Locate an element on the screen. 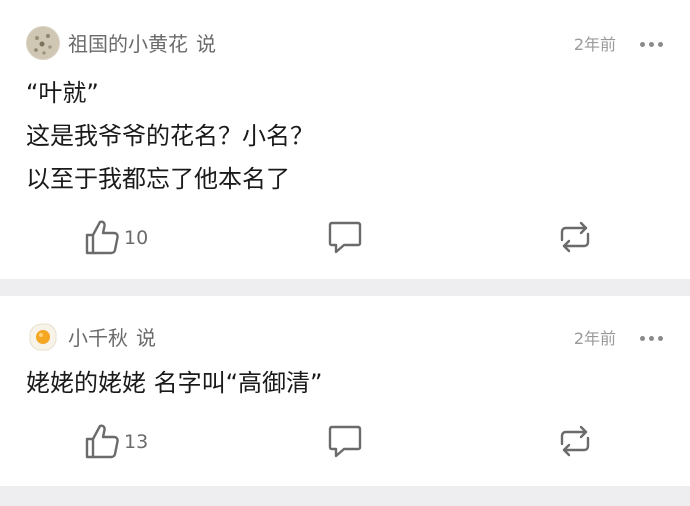 This screenshot has height=506, width=690. action-bar: 10 is located at coordinates (345, 238).